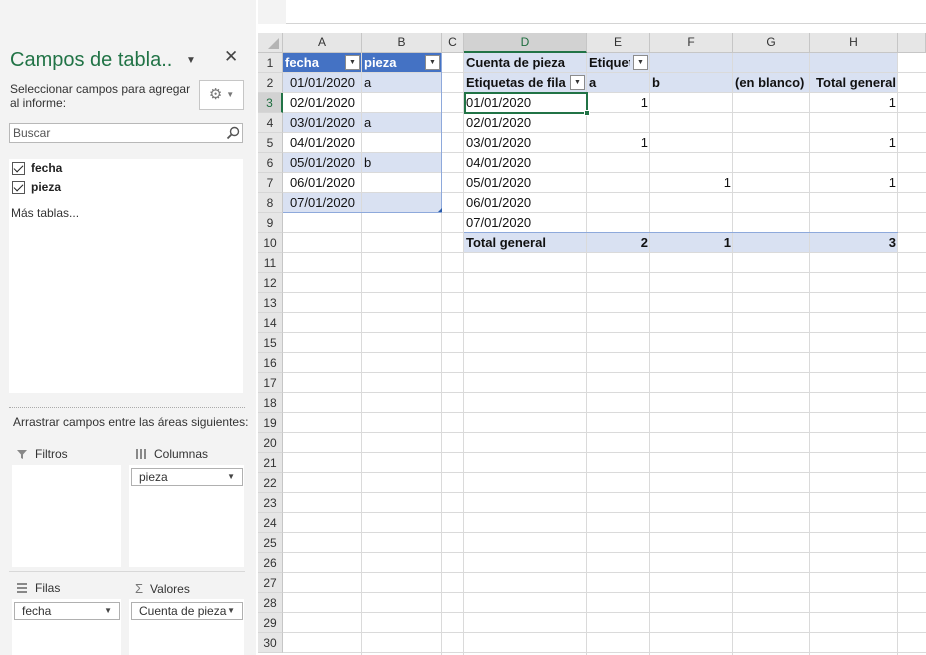 The image size is (926, 655). I want to click on row-header-5: 5, so click(270, 143).